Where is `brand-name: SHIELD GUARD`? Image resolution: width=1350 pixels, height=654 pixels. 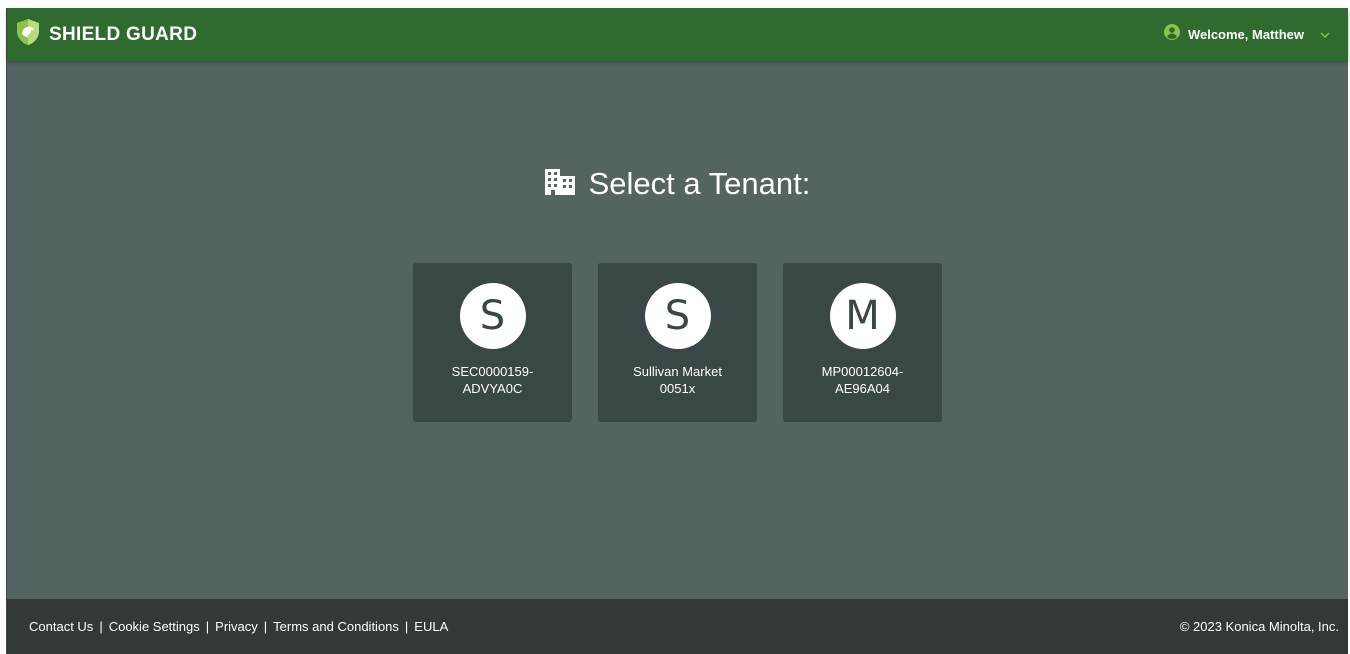
brand-name: SHIELD GUARD is located at coordinates (123, 34).